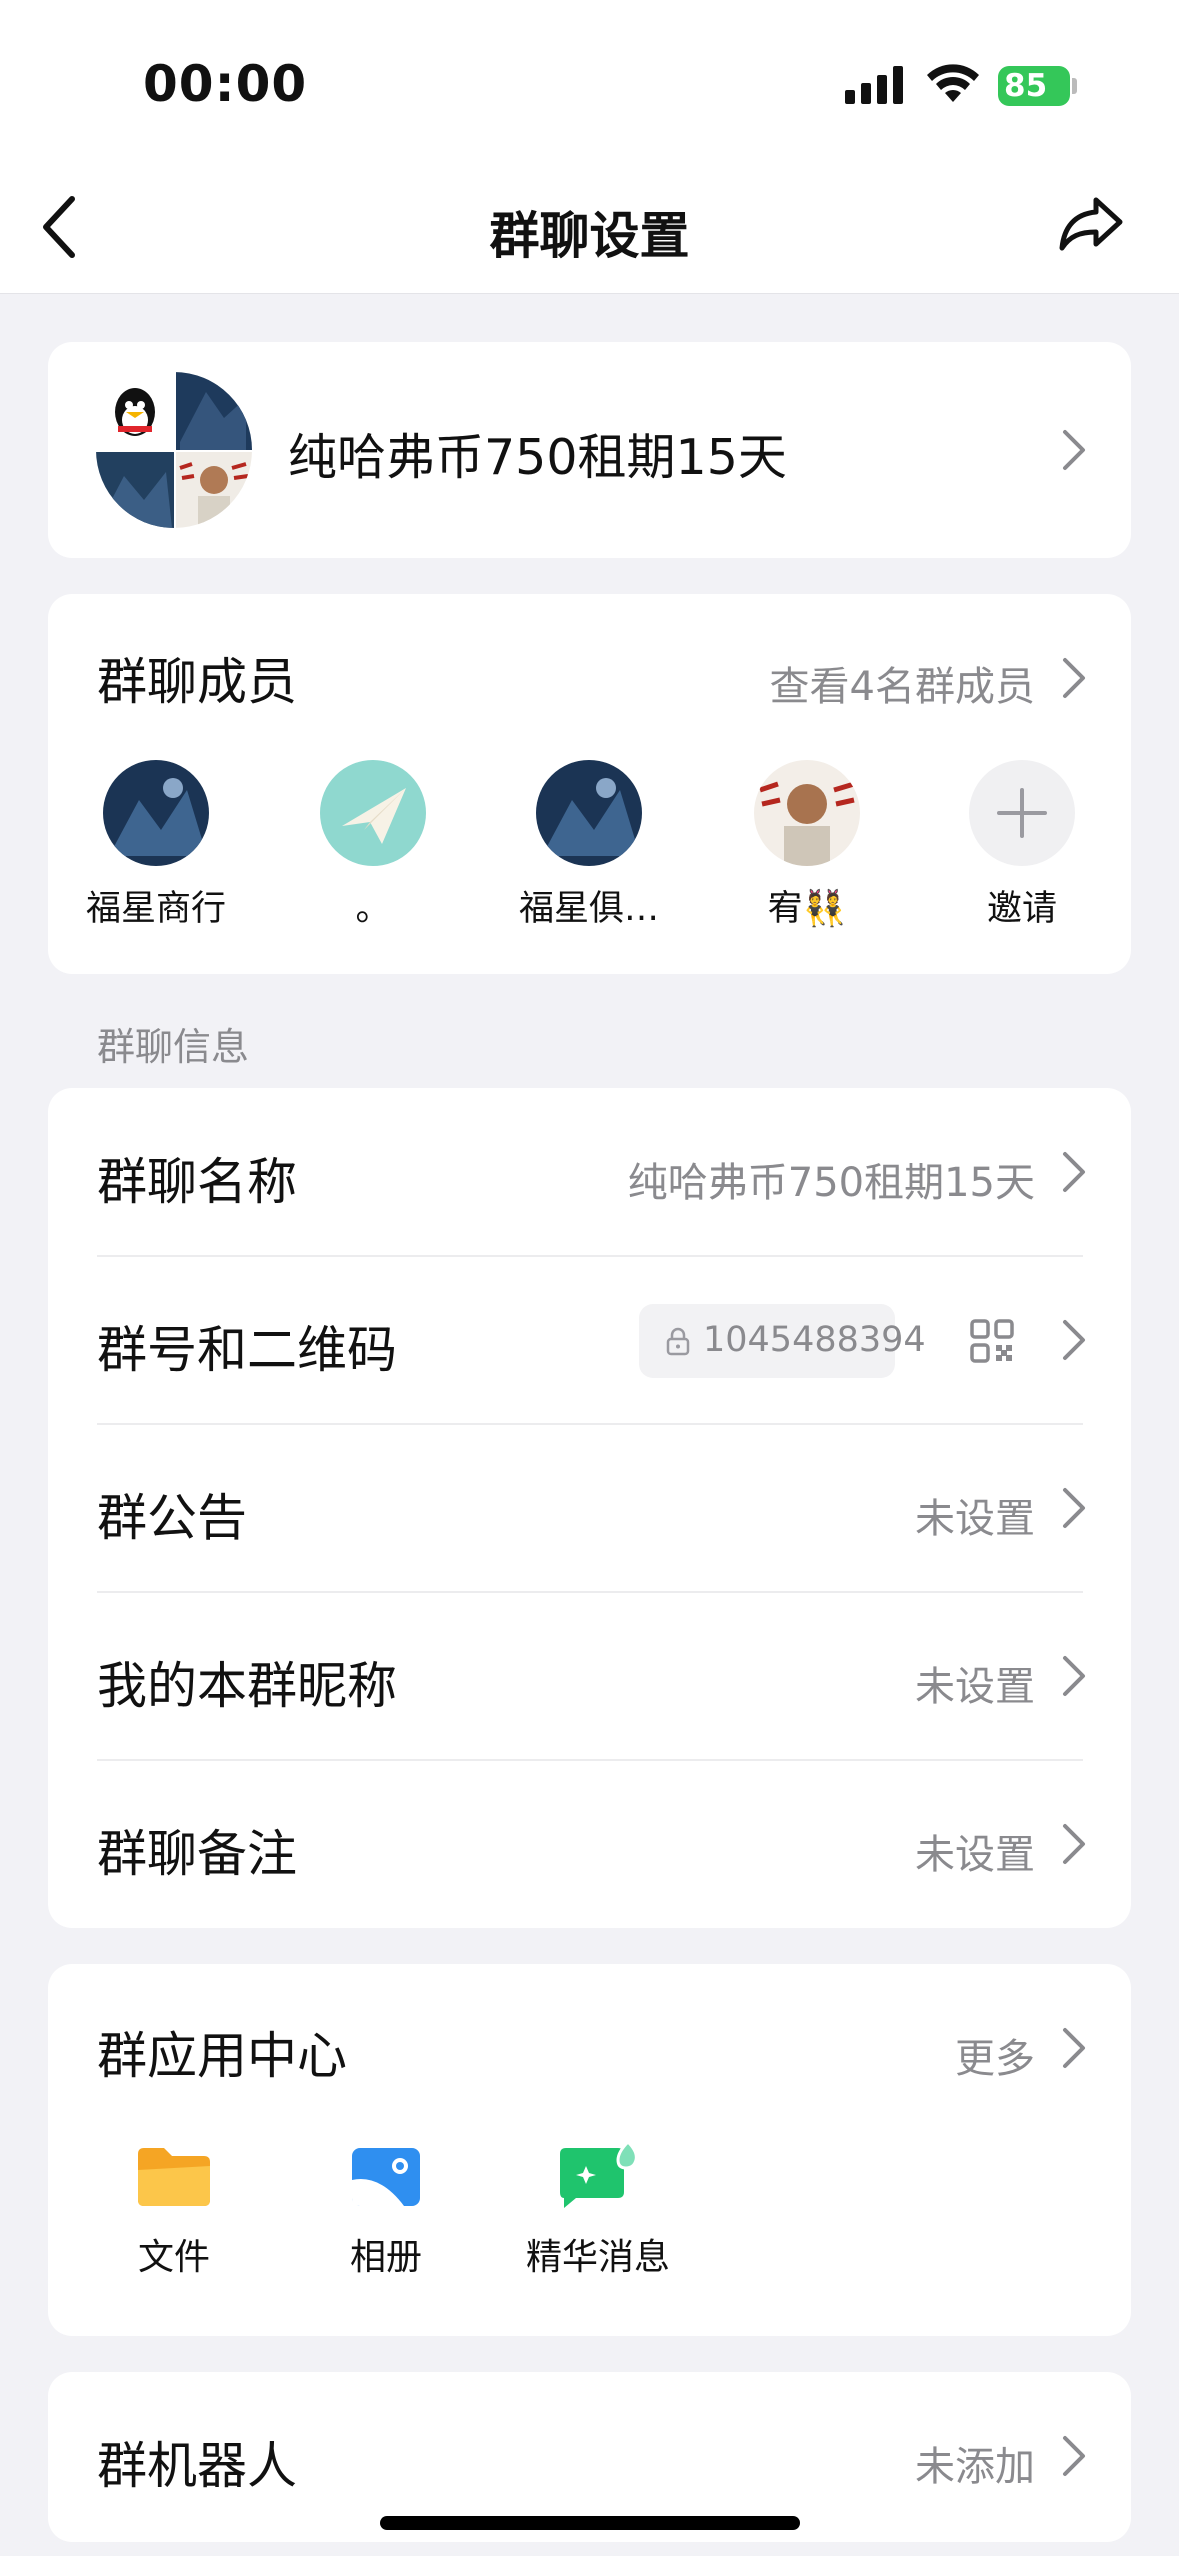 This screenshot has height=2556, width=1179. What do you see at coordinates (1021, 909) in the screenshot?
I see `invite-label: 邀请` at bounding box center [1021, 909].